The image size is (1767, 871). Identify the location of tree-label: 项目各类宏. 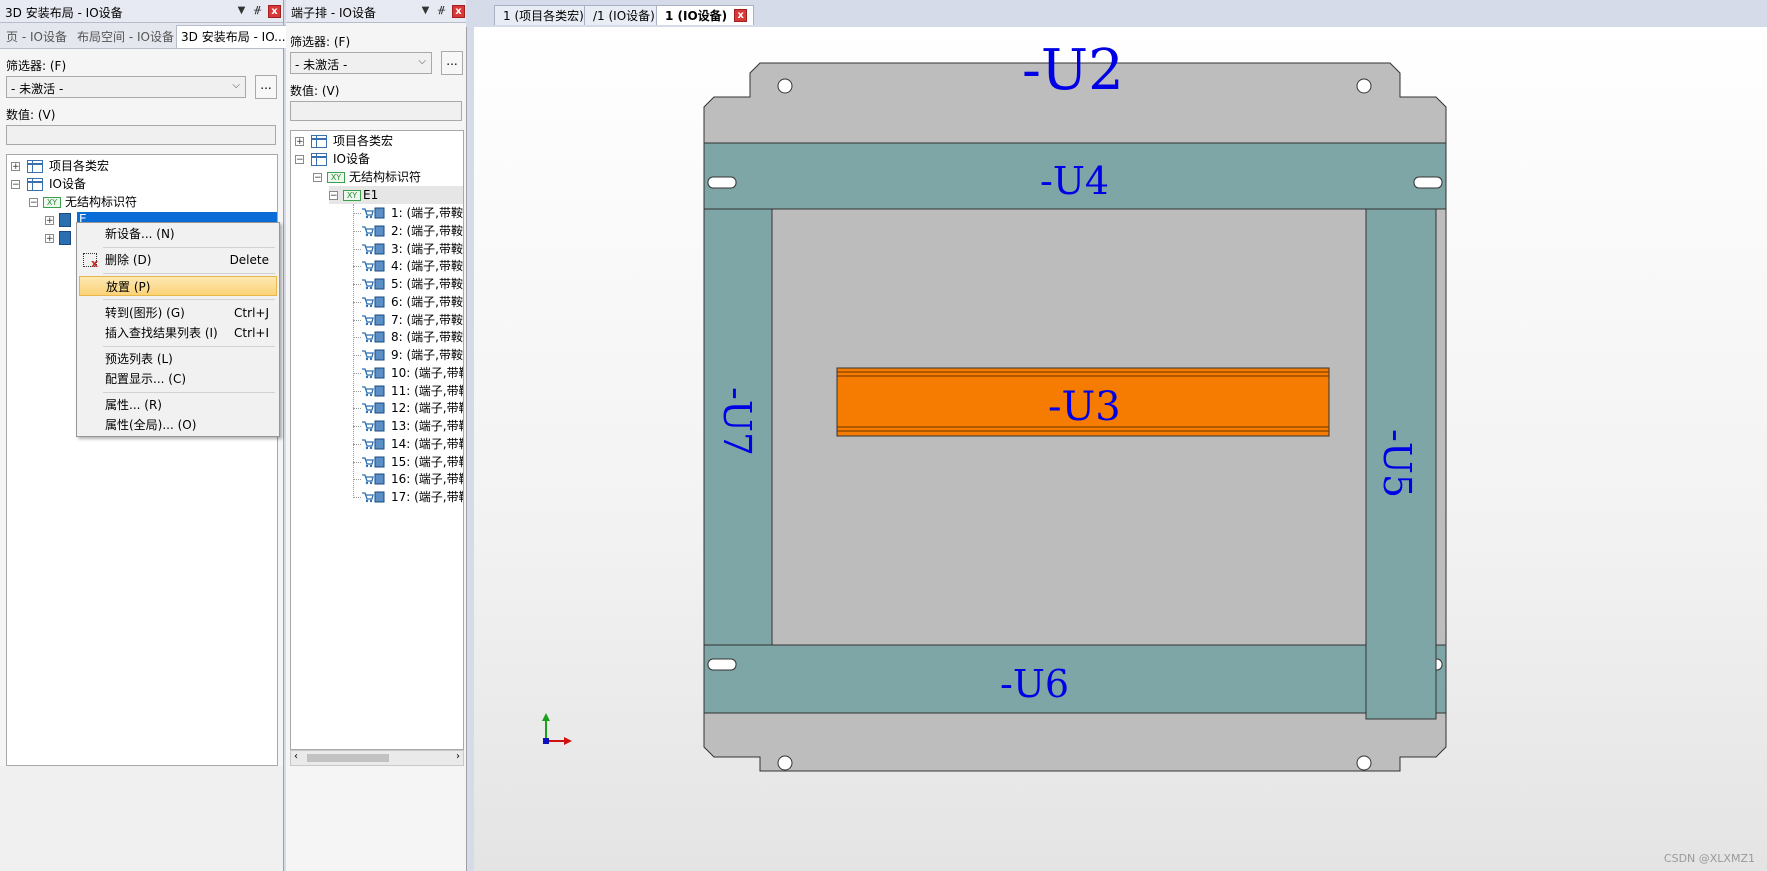
(363, 141).